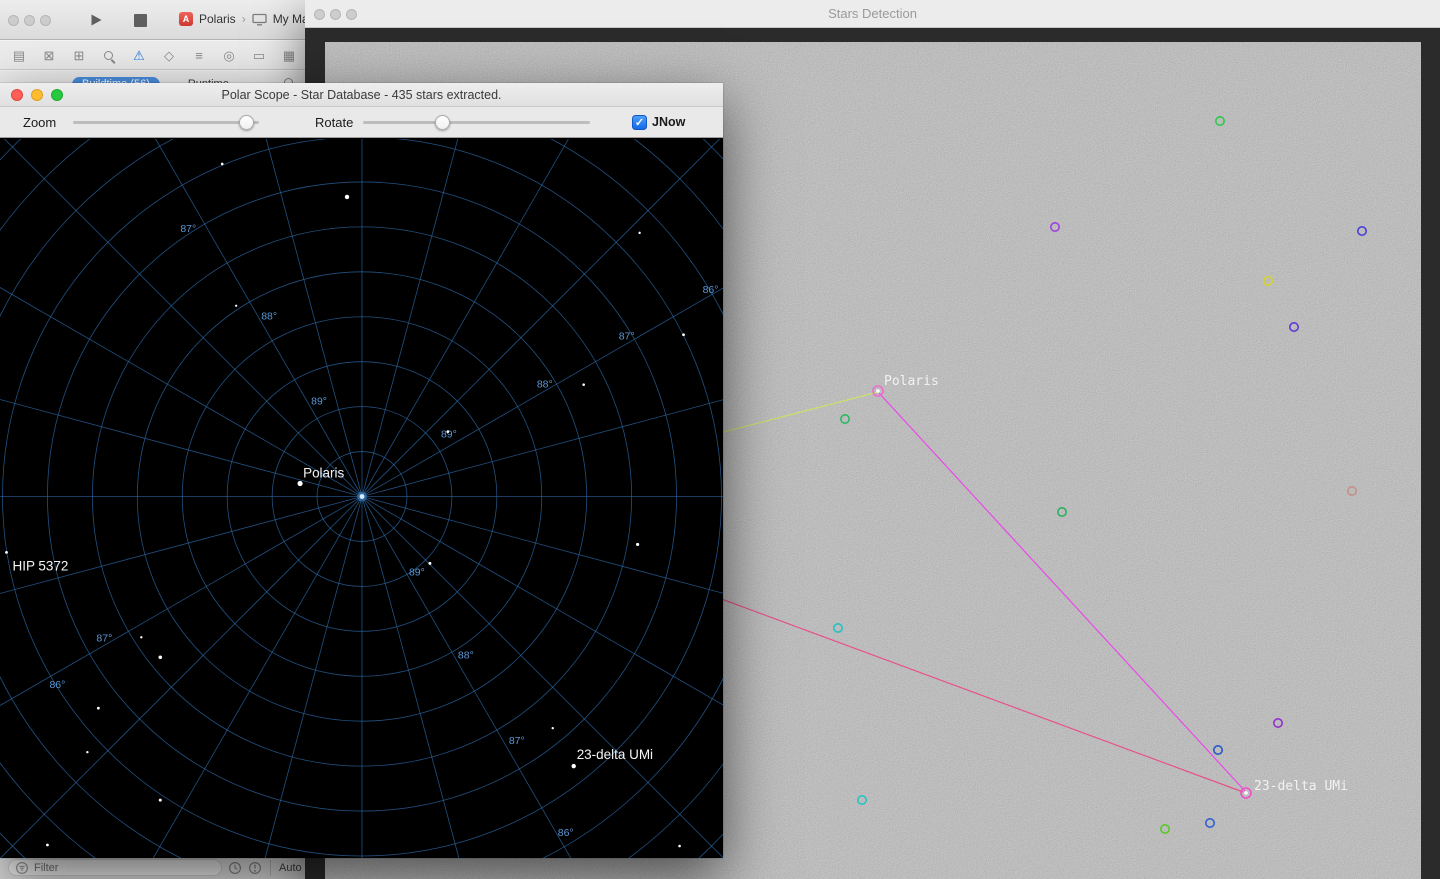 The image size is (1440, 879). I want to click on stars-detection-titlebar: Stars Detection, so click(872, 14).